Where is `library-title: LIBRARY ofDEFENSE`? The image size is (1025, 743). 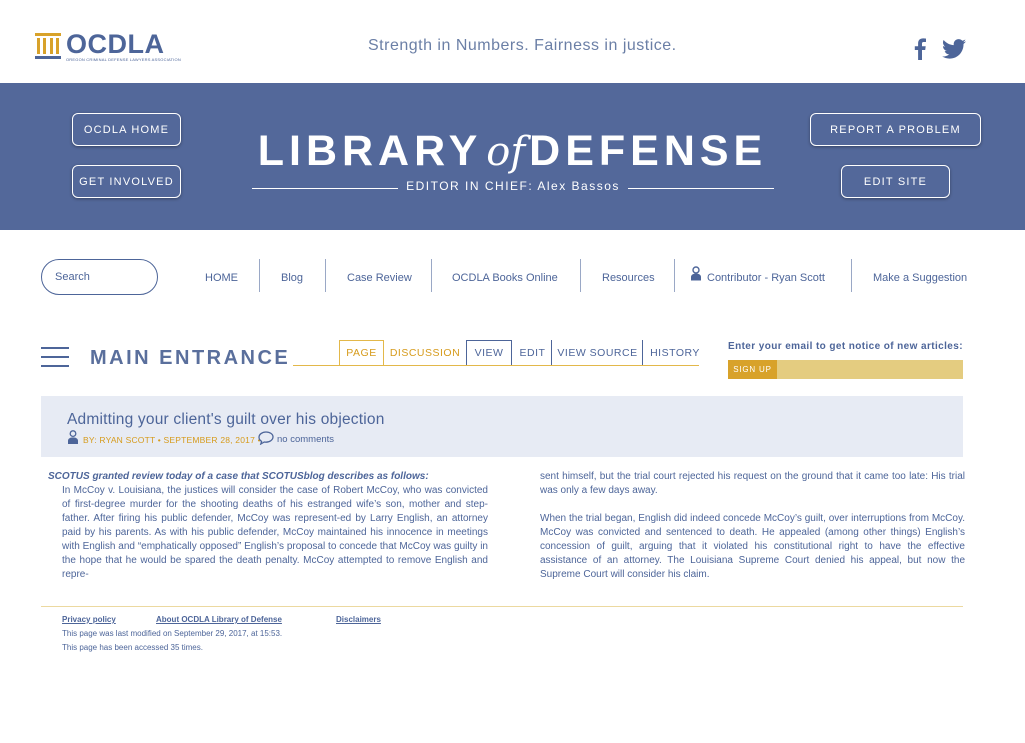 library-title: LIBRARY ofDEFENSE is located at coordinates (512, 151).